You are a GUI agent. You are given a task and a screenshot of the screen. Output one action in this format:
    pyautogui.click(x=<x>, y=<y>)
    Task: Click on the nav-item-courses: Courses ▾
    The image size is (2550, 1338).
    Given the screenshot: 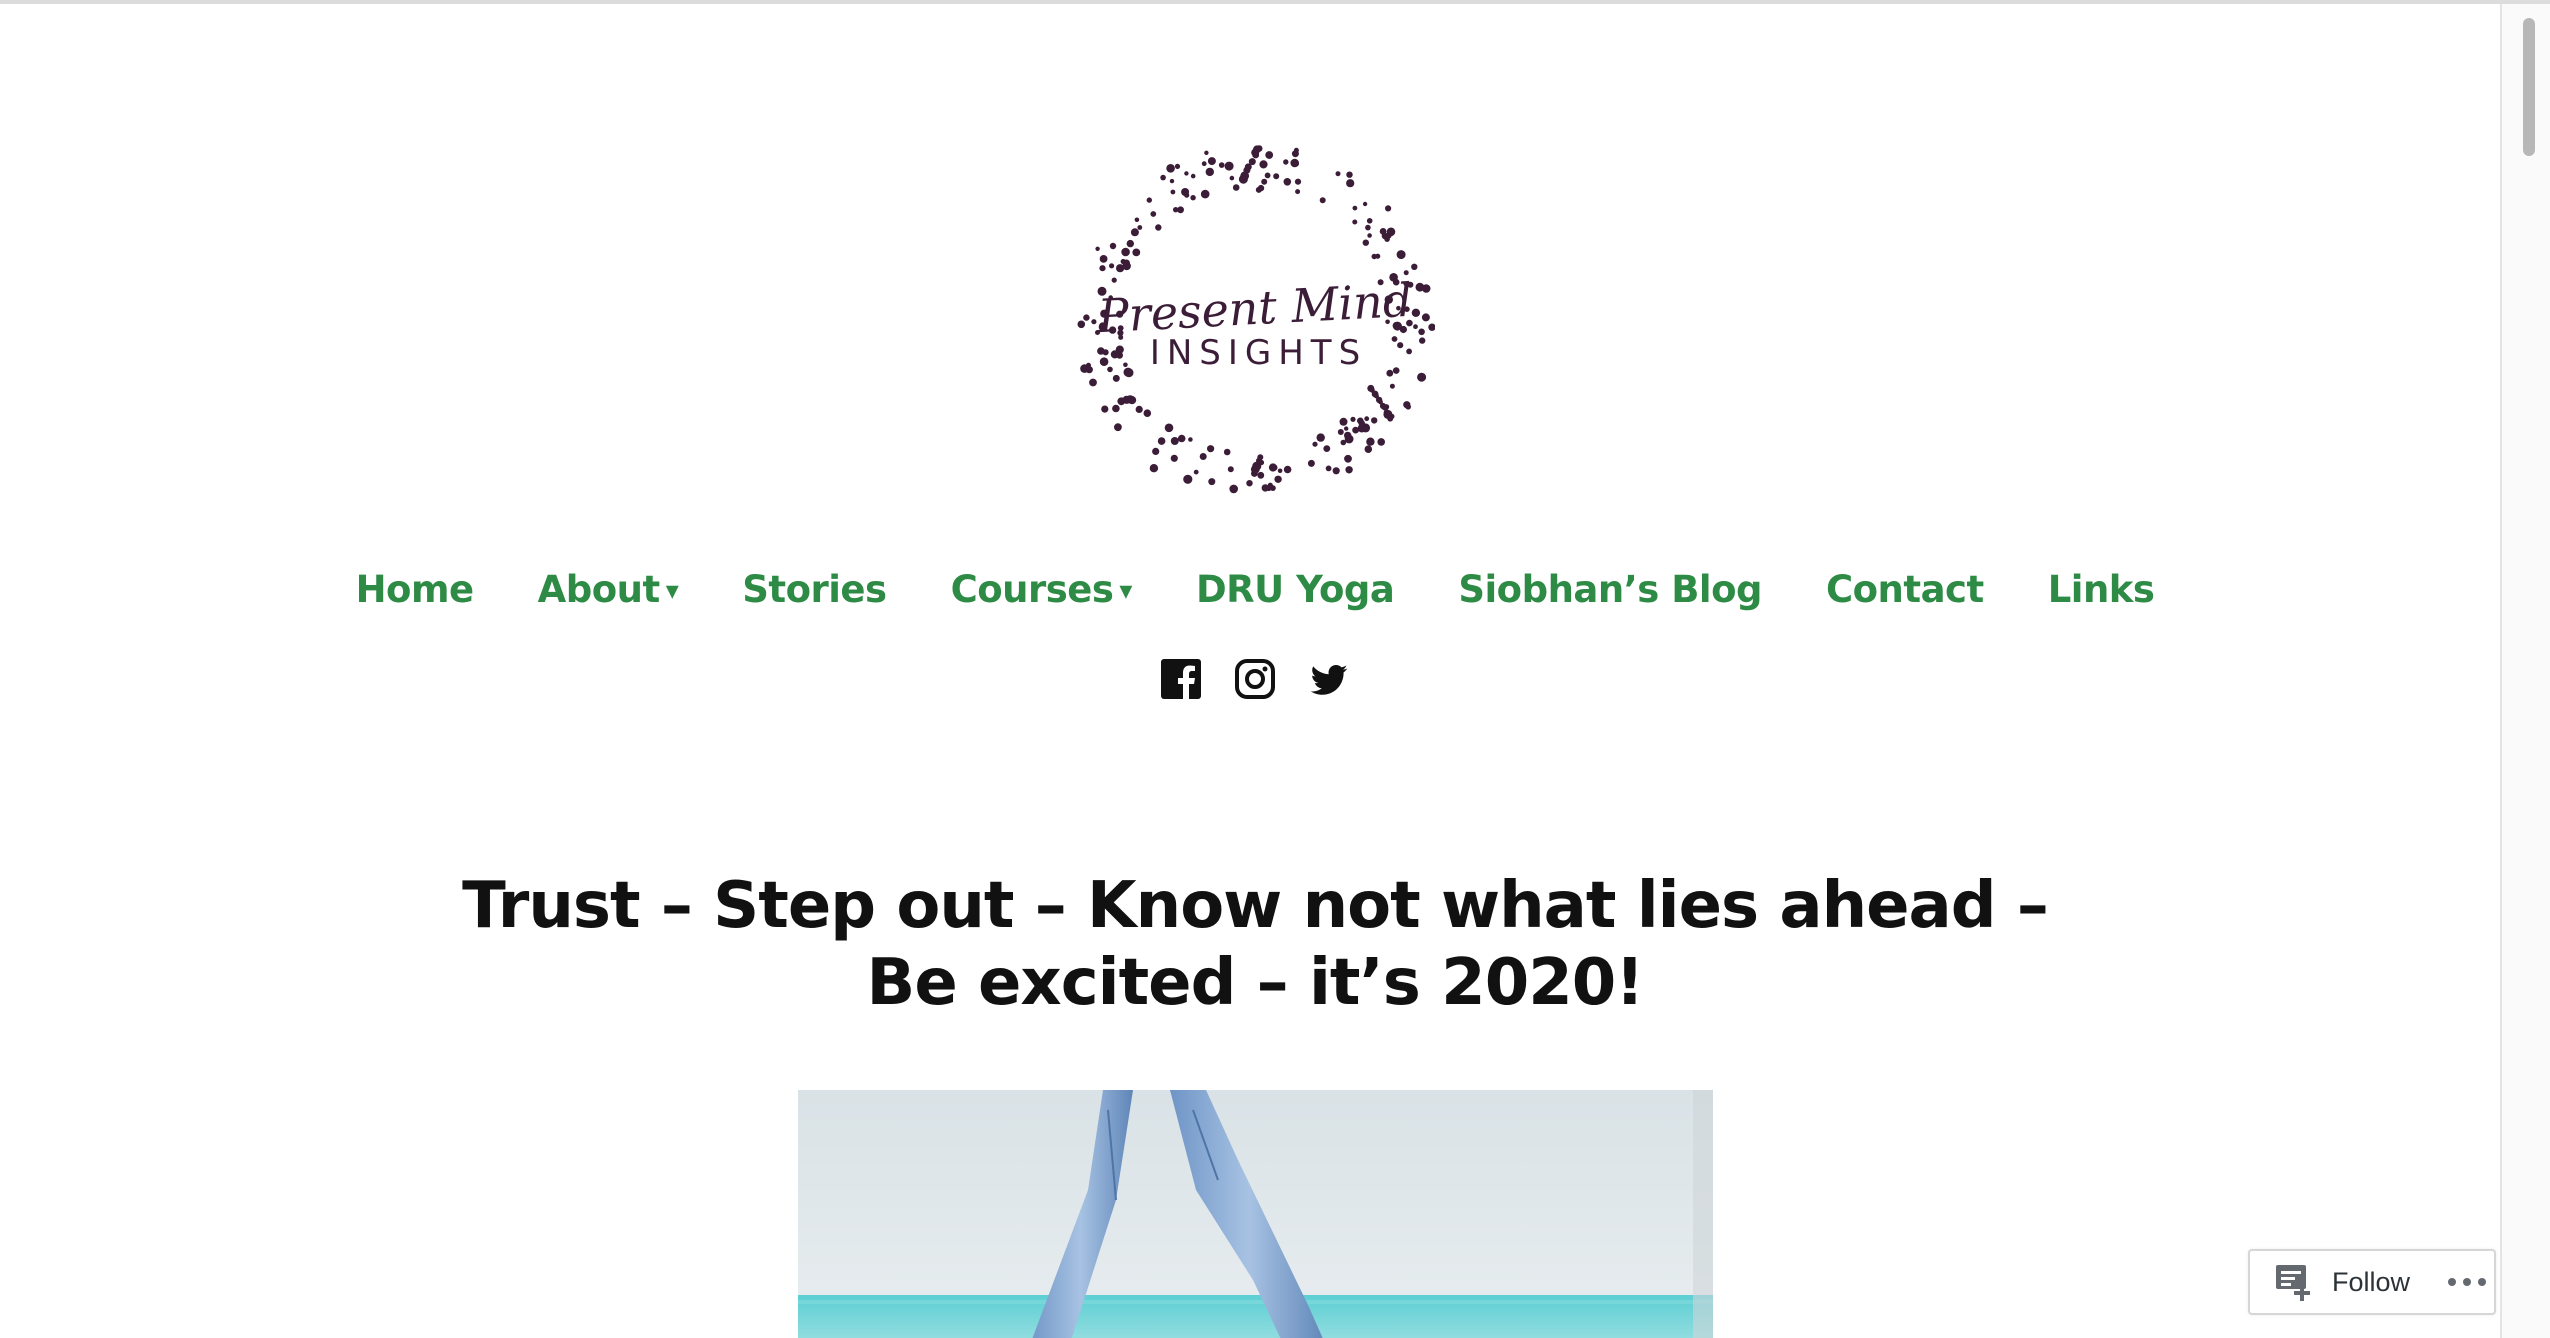 What is the action you would take?
    pyautogui.click(x=1041, y=589)
    